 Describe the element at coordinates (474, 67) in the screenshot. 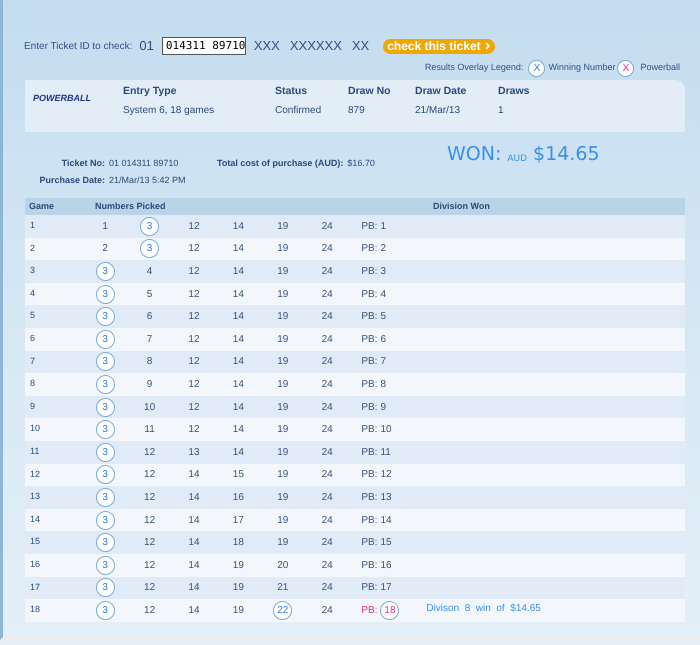

I see `legend-label: Results Overlay Legend:` at that location.